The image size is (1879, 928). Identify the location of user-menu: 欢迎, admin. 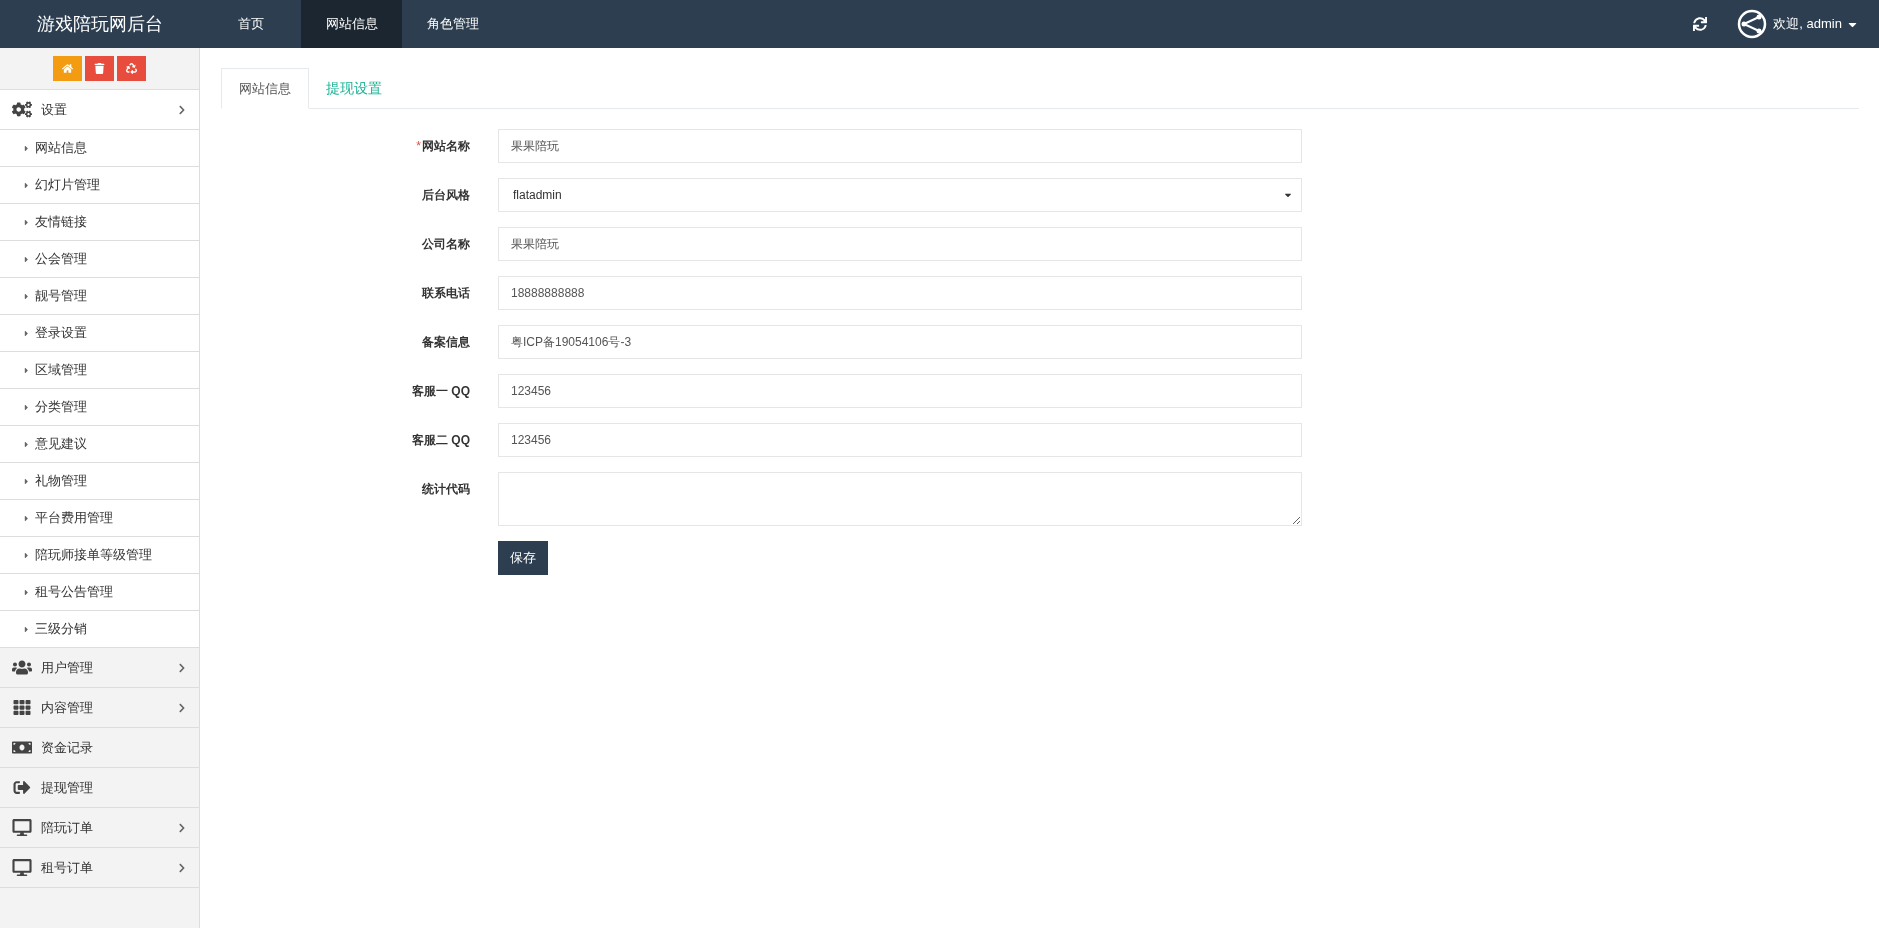
(1816, 24).